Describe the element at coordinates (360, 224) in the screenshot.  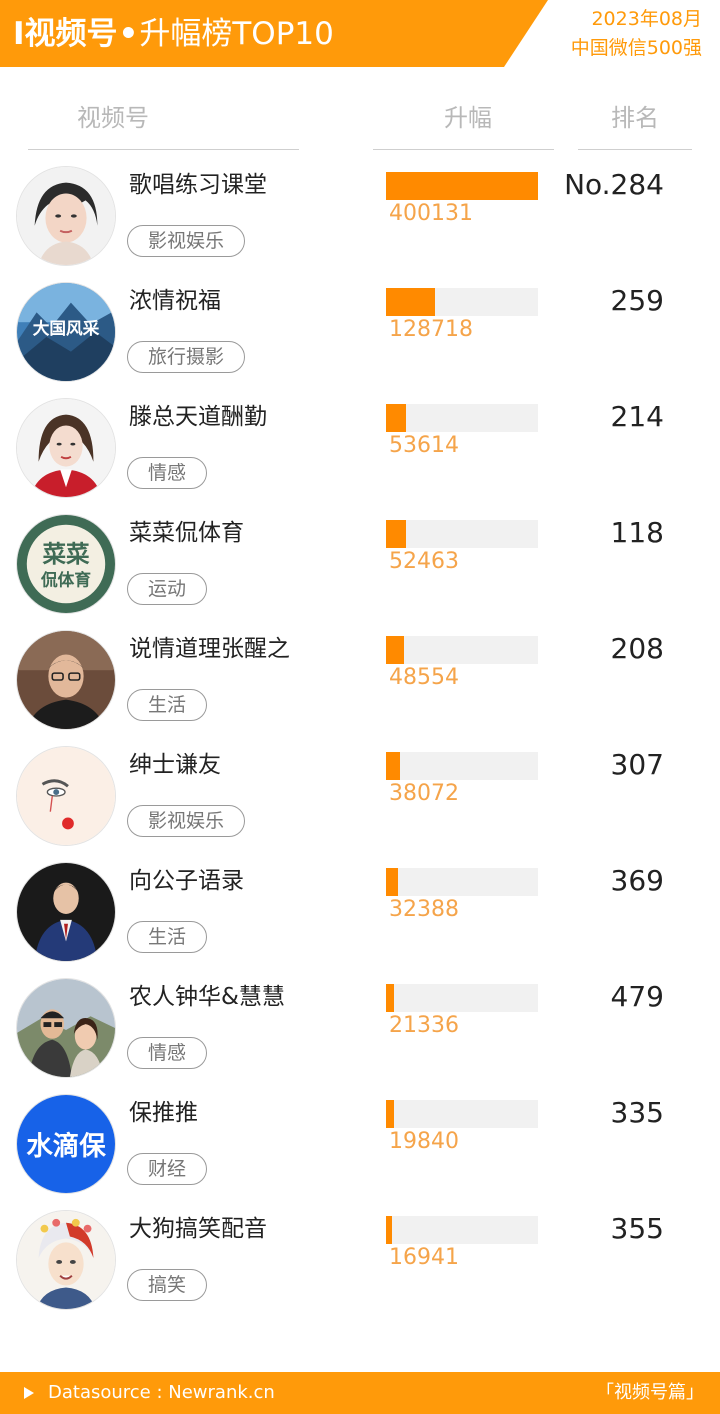
I see `list-item: 歌唱练习课堂 影视娱乐 400131 No.284` at that location.